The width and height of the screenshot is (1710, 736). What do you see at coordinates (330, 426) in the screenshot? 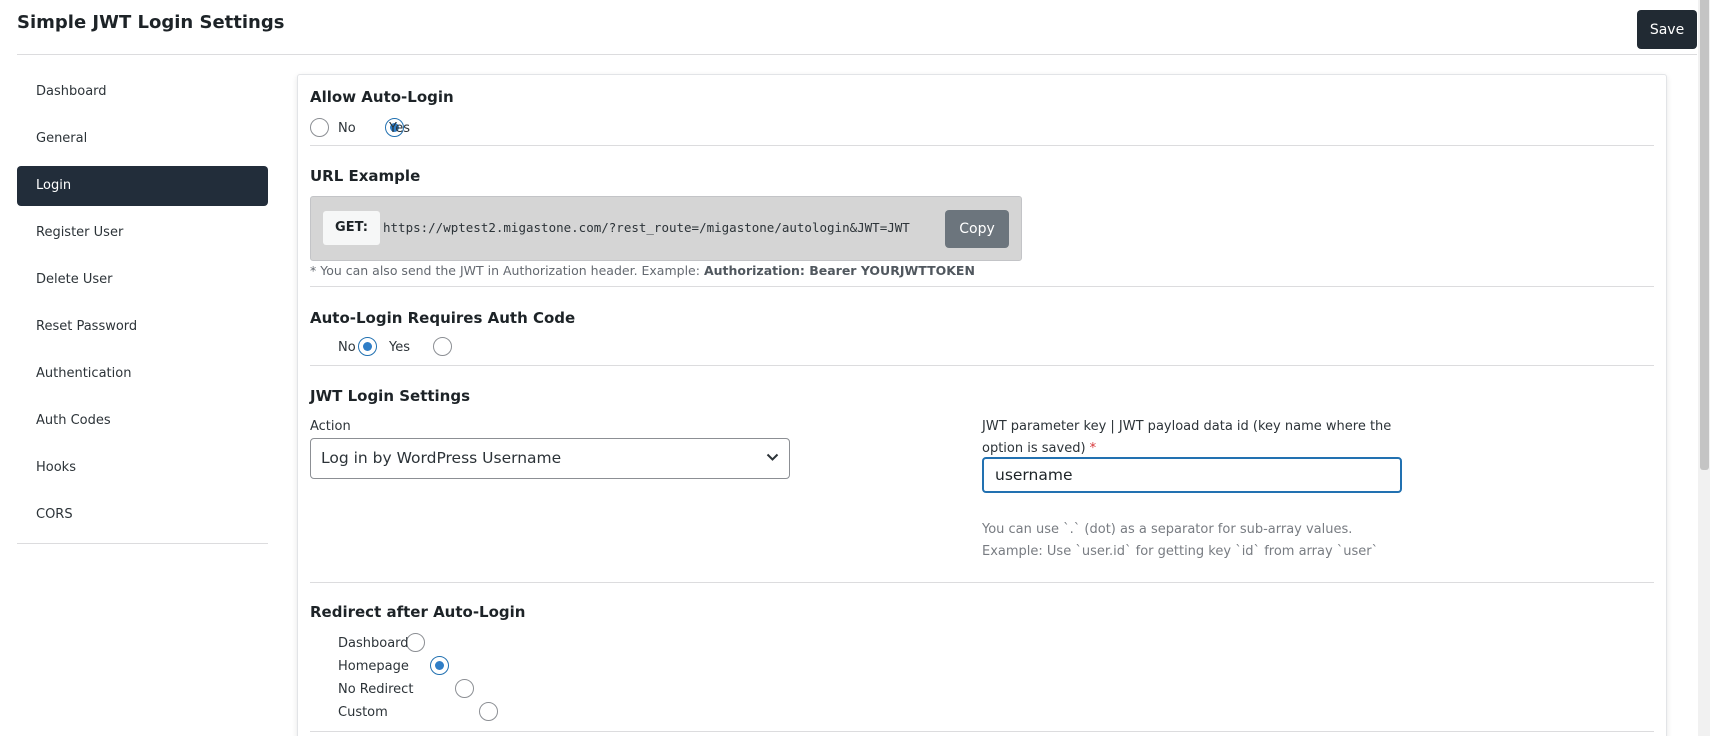
I see `action-label: Action` at bounding box center [330, 426].